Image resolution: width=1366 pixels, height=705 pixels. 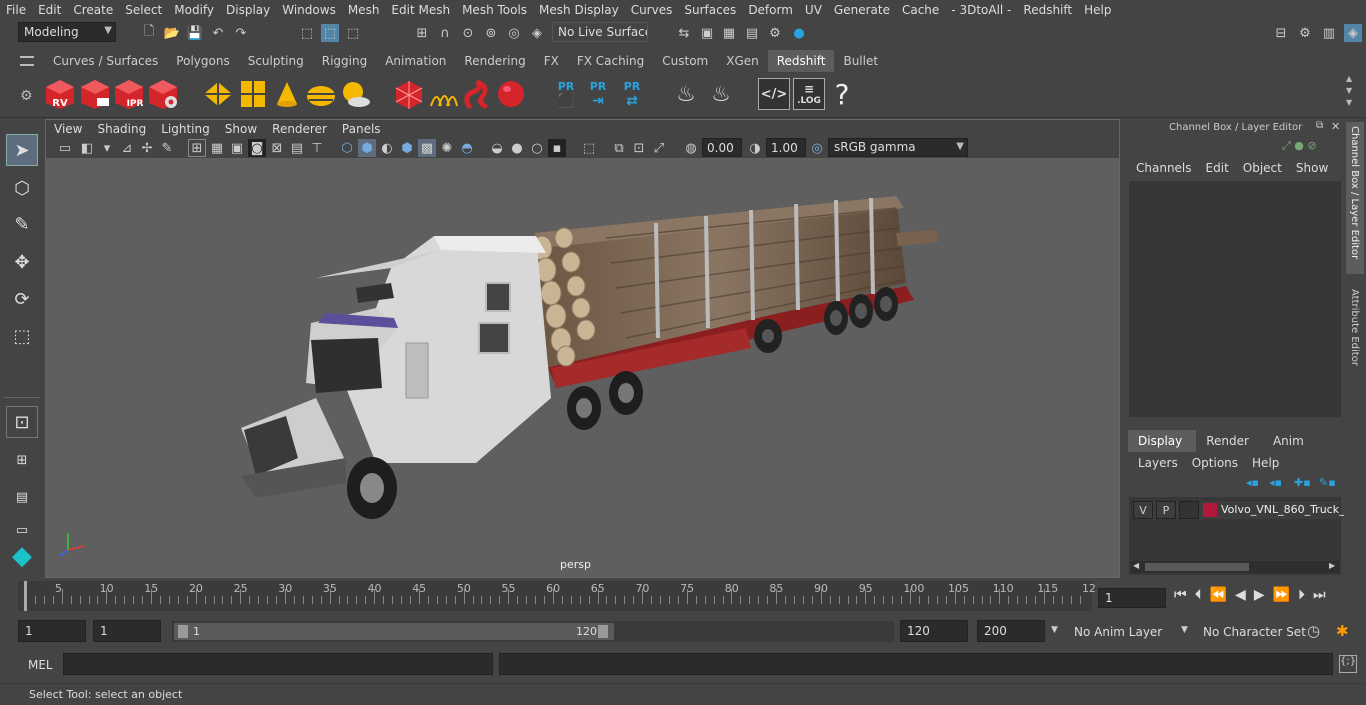 I want to click on menu-surfaces: Surfaces, so click(x=710, y=10).